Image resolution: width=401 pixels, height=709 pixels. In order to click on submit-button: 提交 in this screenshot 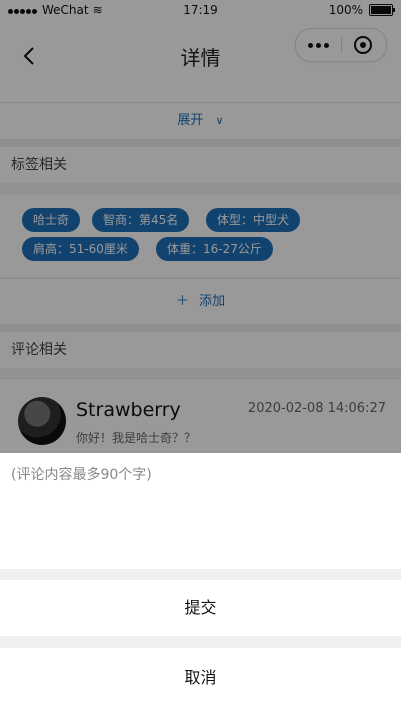, I will do `click(200, 608)`.